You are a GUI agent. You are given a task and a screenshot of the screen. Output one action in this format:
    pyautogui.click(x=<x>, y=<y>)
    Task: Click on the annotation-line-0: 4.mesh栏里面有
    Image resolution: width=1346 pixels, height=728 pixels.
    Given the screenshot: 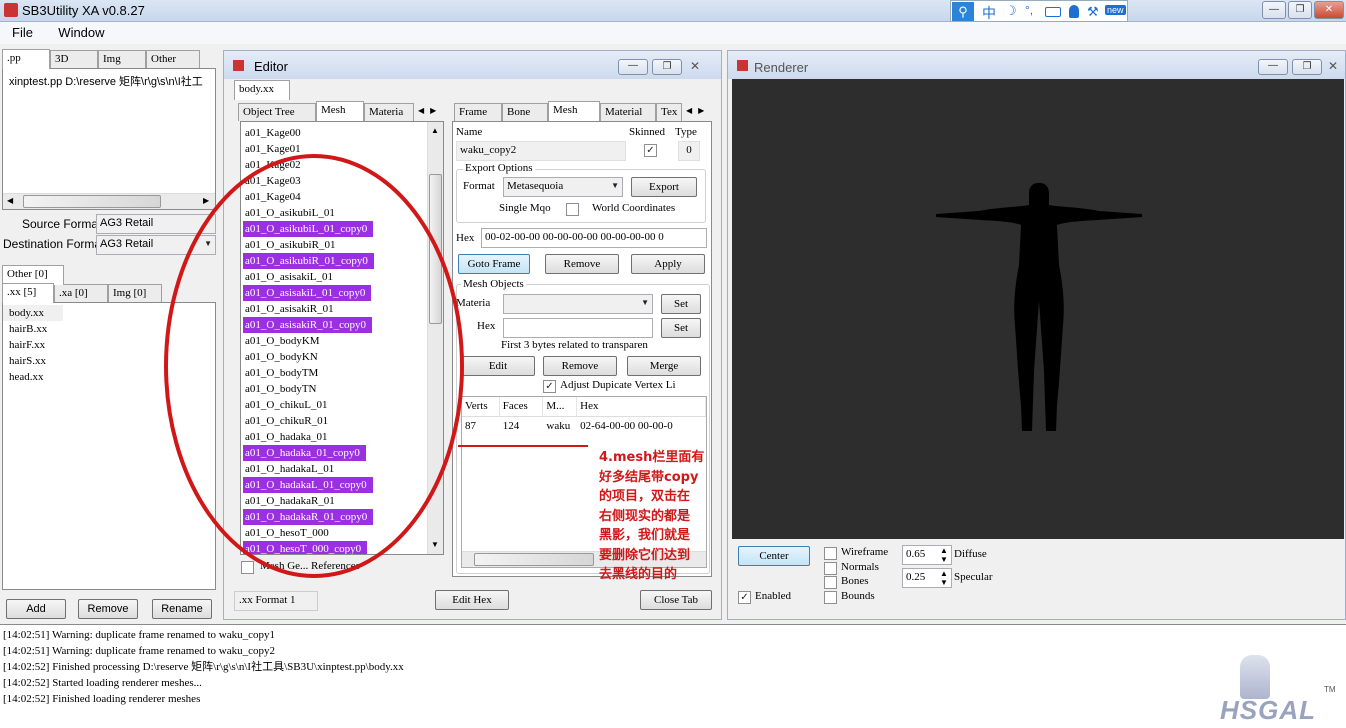 What is the action you would take?
    pyautogui.click(x=652, y=457)
    